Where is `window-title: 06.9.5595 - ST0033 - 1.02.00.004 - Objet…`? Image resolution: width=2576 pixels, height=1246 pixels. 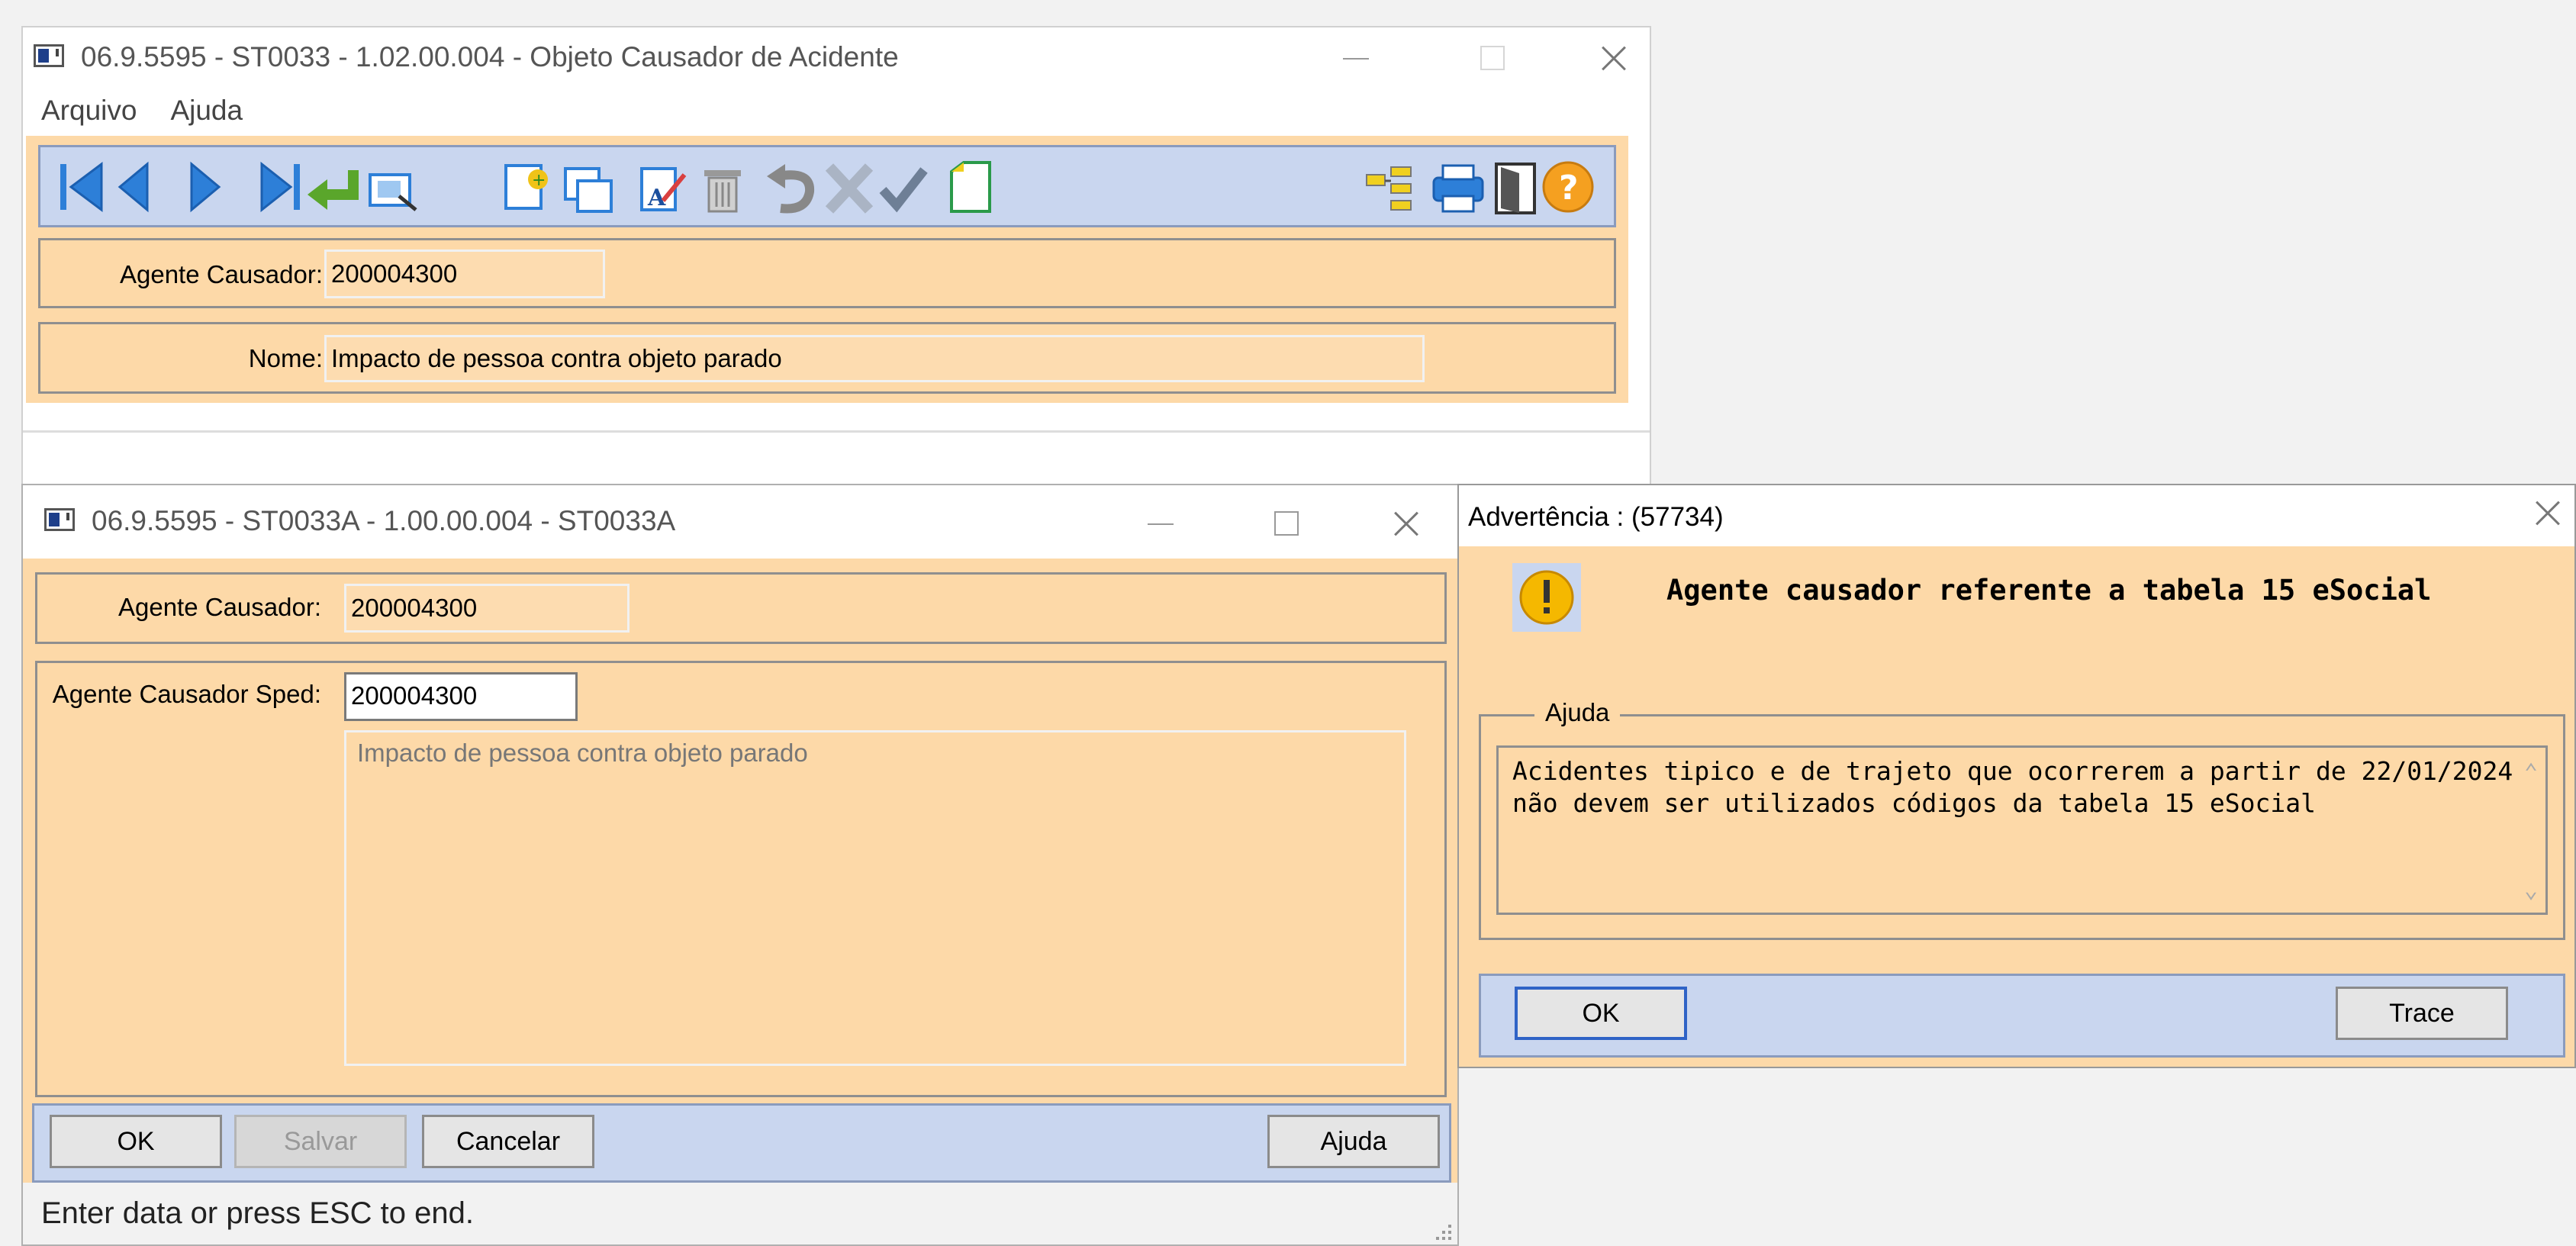
window-title: 06.9.5595 - ST0033 - 1.02.00.004 - Objet… is located at coordinates (490, 57).